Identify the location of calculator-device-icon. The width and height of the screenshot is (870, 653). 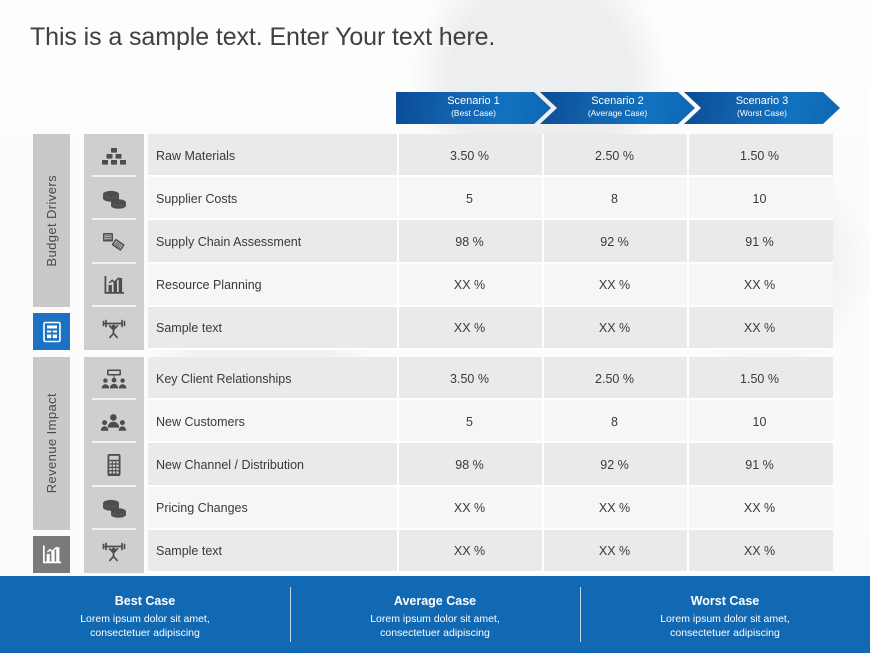
(114, 465).